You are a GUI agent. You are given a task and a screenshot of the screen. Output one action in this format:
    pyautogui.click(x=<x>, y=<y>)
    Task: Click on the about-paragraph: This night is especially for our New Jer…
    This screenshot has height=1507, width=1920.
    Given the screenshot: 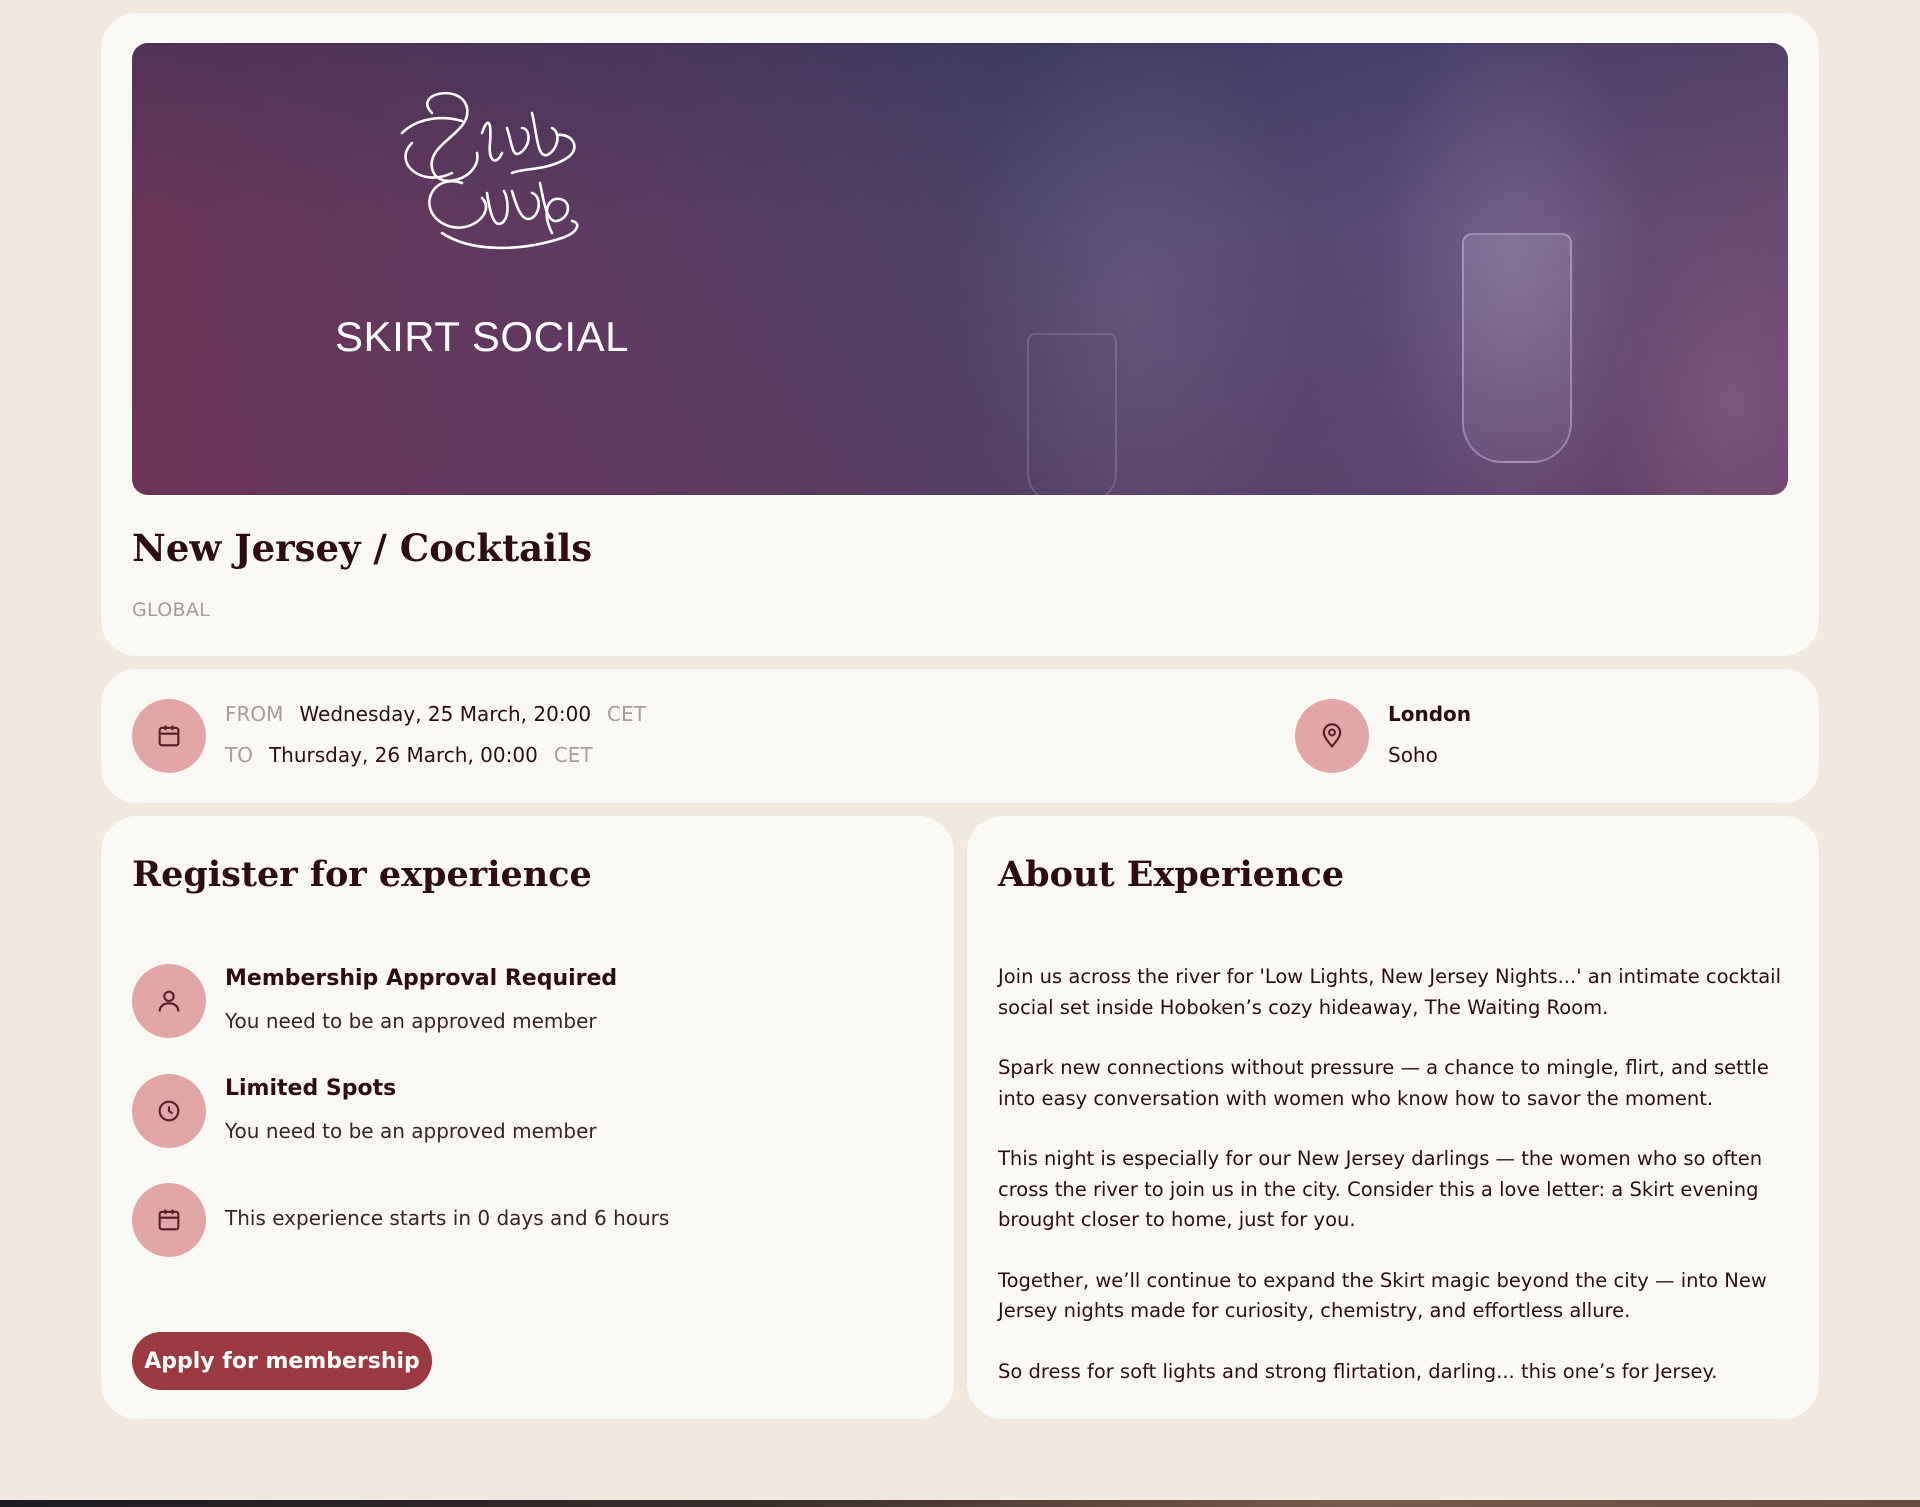 What is the action you would take?
    pyautogui.click(x=1380, y=1189)
    